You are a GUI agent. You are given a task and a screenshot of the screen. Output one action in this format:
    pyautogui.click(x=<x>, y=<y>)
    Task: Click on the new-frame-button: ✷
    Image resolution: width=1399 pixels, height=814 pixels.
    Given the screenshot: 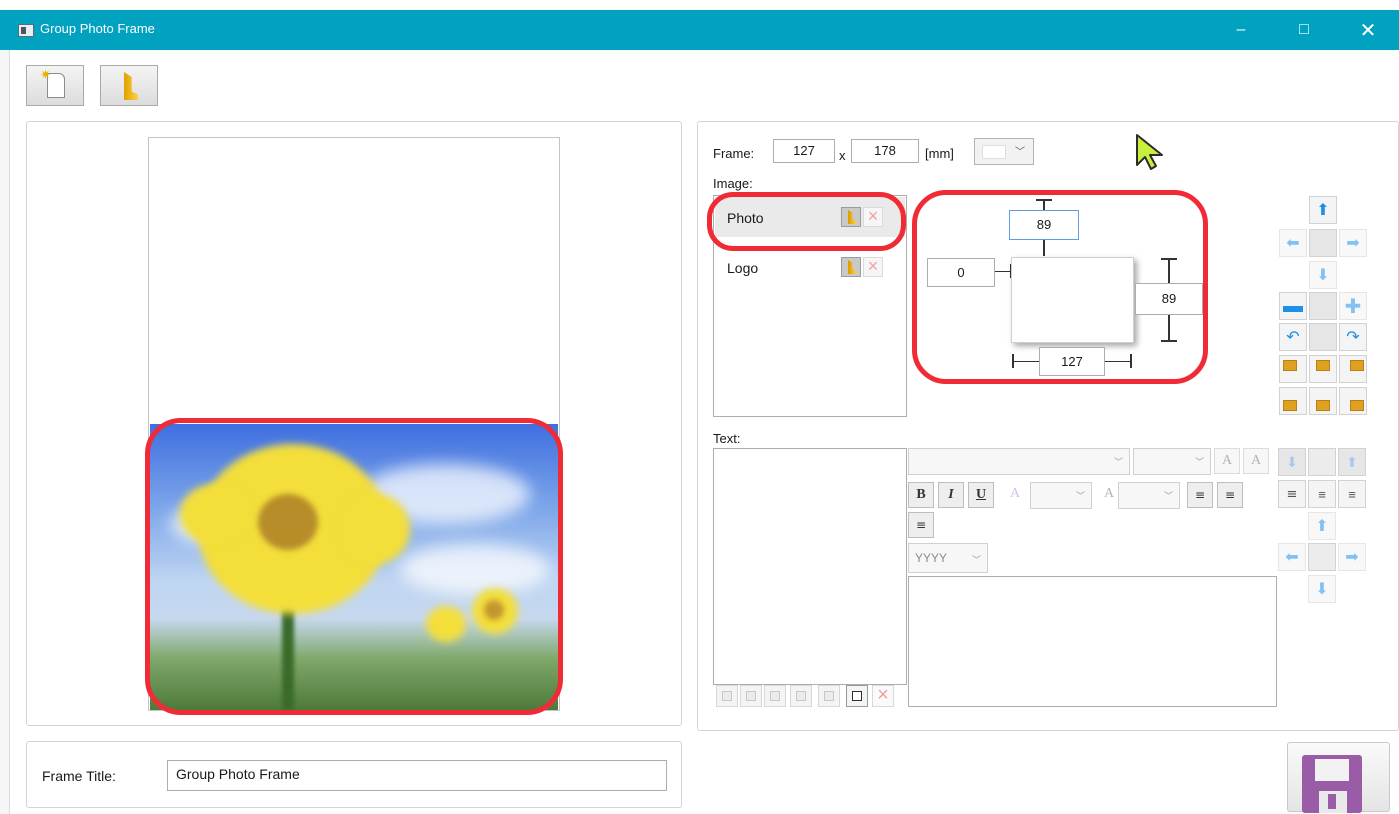 What is the action you would take?
    pyautogui.click(x=55, y=85)
    